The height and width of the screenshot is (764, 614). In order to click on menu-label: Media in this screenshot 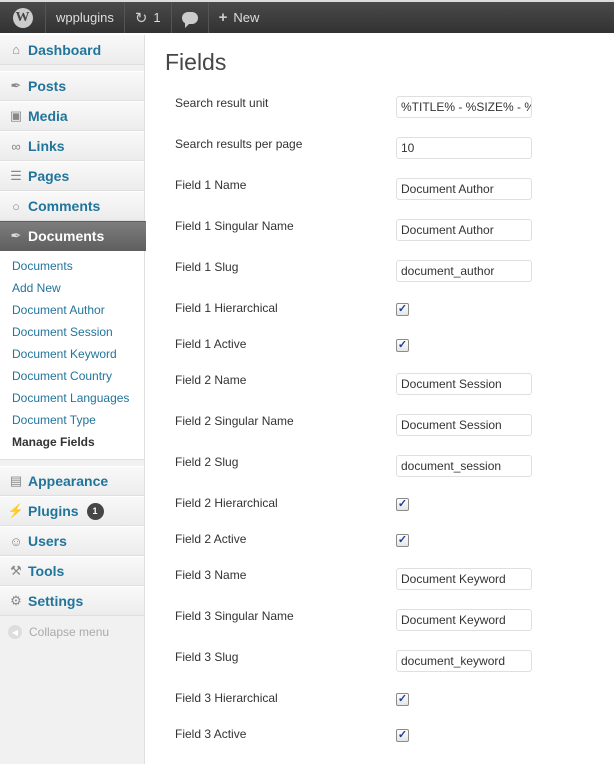, I will do `click(48, 116)`.